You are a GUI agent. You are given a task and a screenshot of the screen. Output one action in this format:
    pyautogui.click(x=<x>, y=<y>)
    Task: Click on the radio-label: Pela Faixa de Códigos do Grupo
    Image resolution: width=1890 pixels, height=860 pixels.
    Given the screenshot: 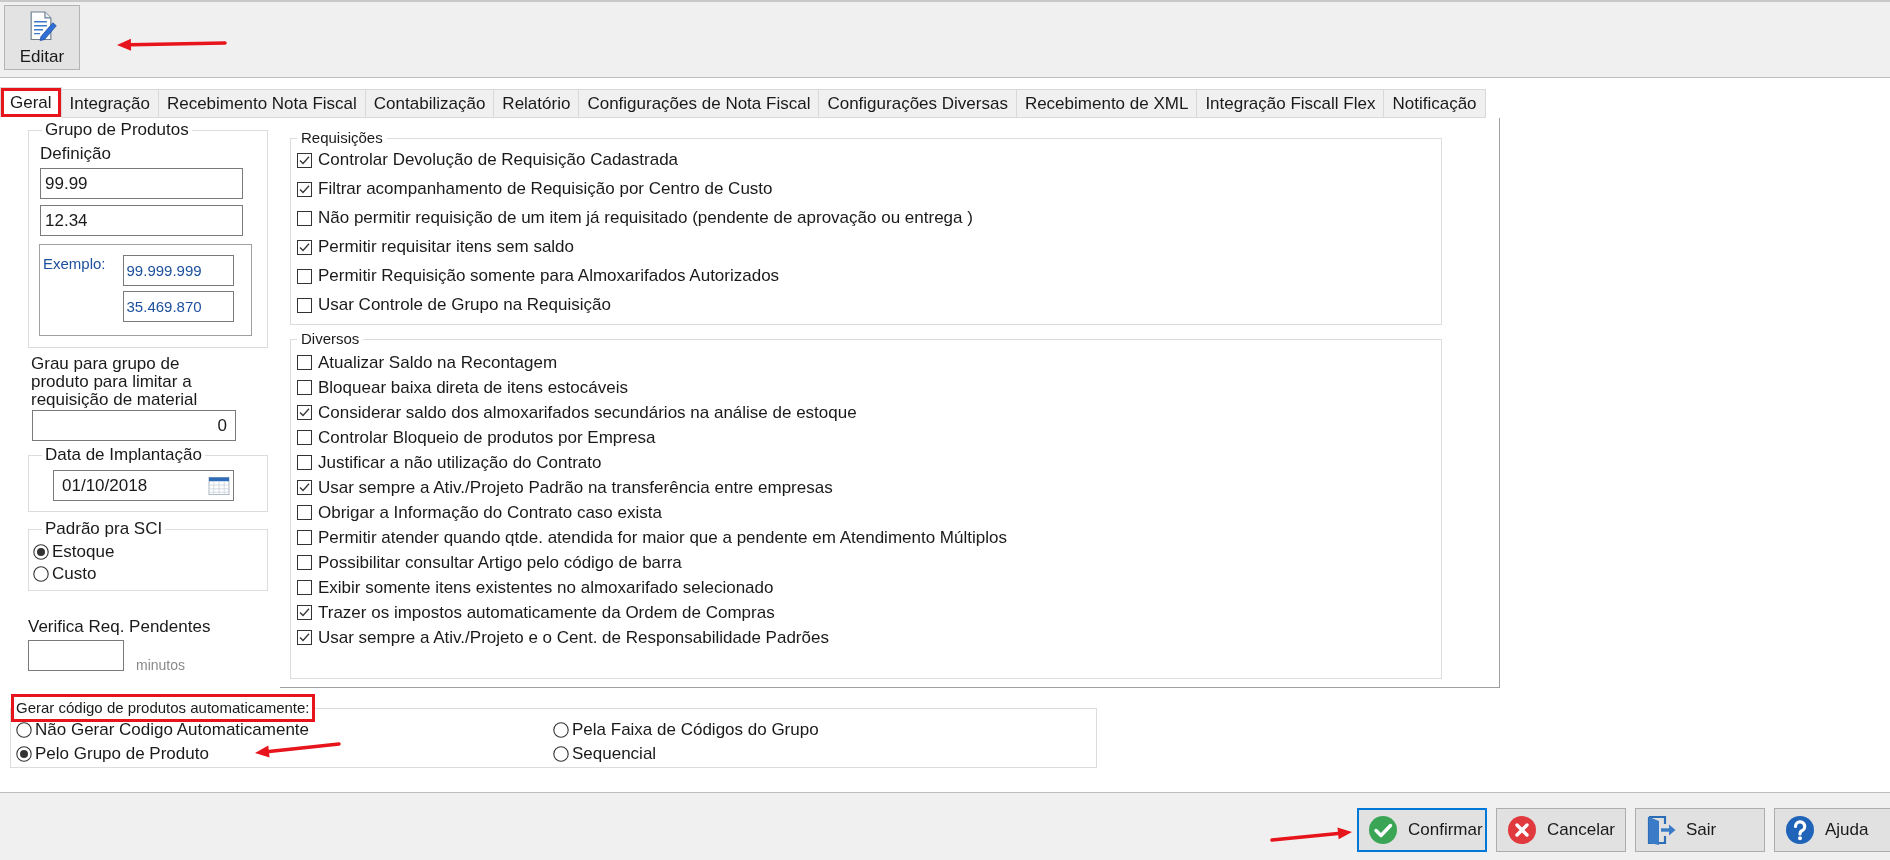 What is the action you would take?
    pyautogui.click(x=695, y=730)
    